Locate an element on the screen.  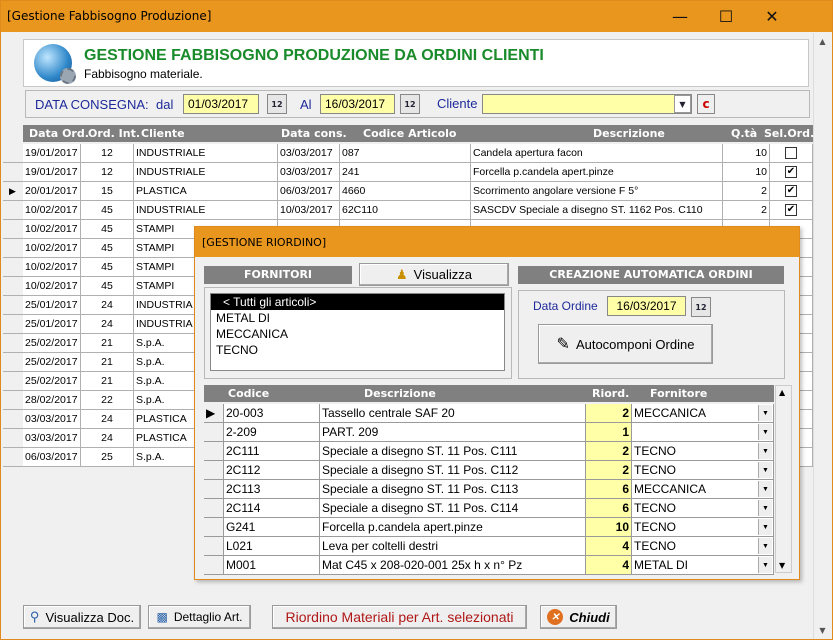
cell-fornitore: ▼ is located at coordinates (703, 432).